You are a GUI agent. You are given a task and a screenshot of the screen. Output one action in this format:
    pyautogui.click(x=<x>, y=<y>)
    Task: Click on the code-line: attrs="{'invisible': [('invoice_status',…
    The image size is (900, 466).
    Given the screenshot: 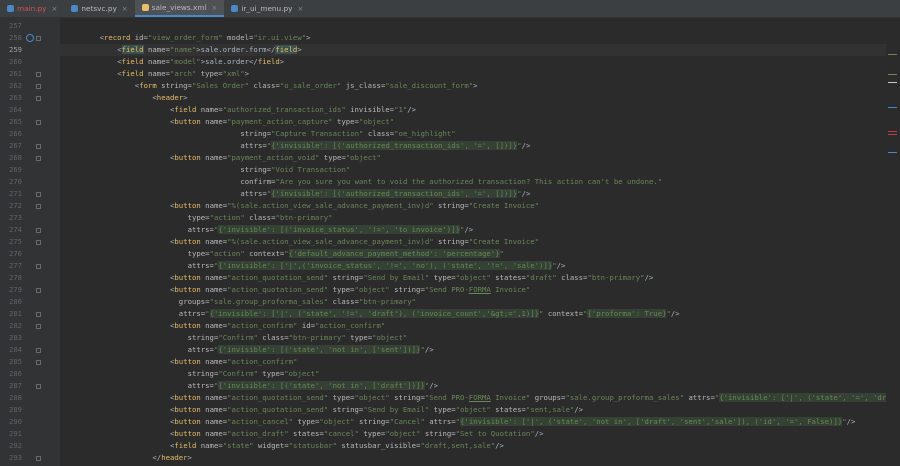 What is the action you would take?
    pyautogui.click(x=473, y=230)
    